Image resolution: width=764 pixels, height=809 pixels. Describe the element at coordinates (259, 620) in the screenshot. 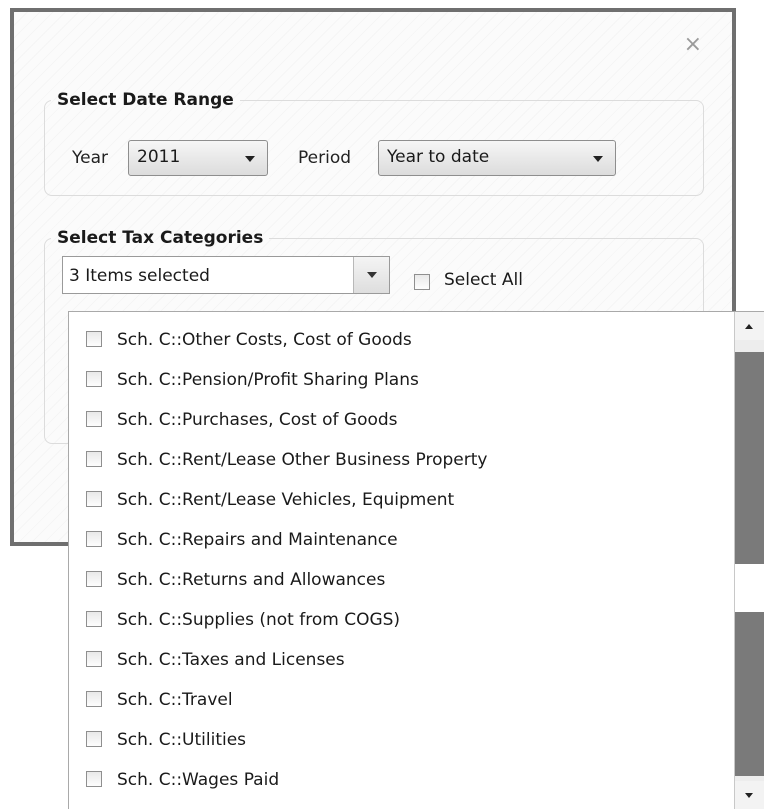

I see `list-item-label: Sch. C::Supplies (not from COGS)` at that location.